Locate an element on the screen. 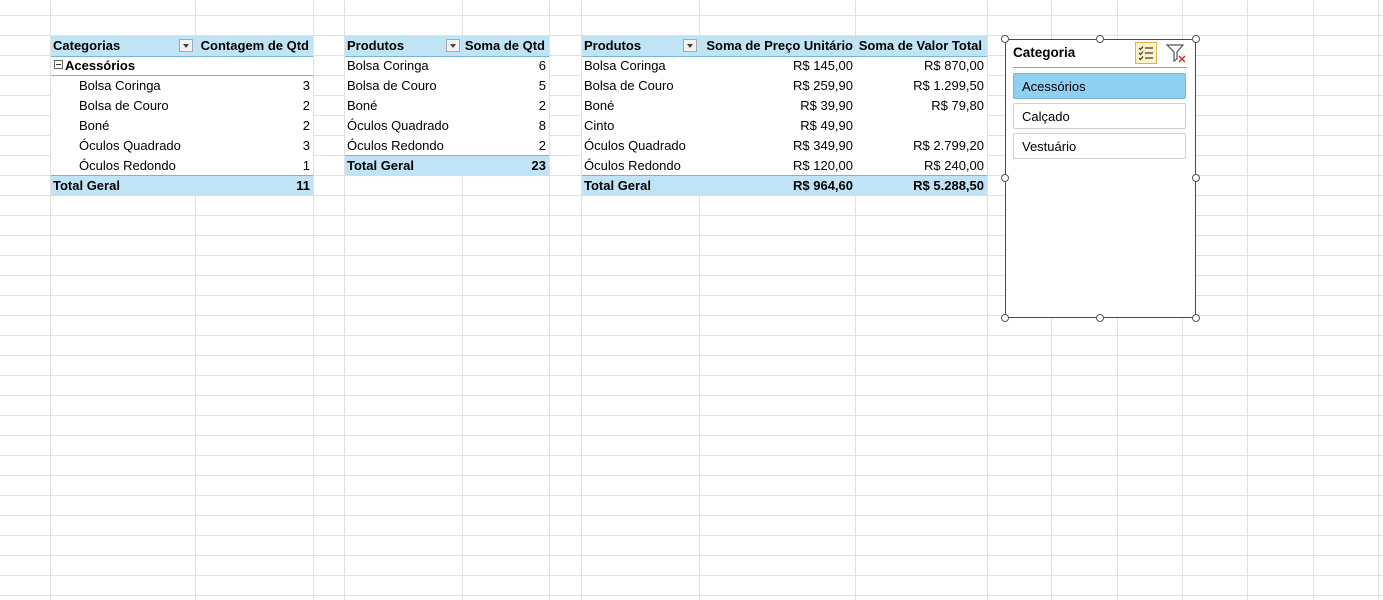  slicer-title: Categoria is located at coordinates (1044, 52).